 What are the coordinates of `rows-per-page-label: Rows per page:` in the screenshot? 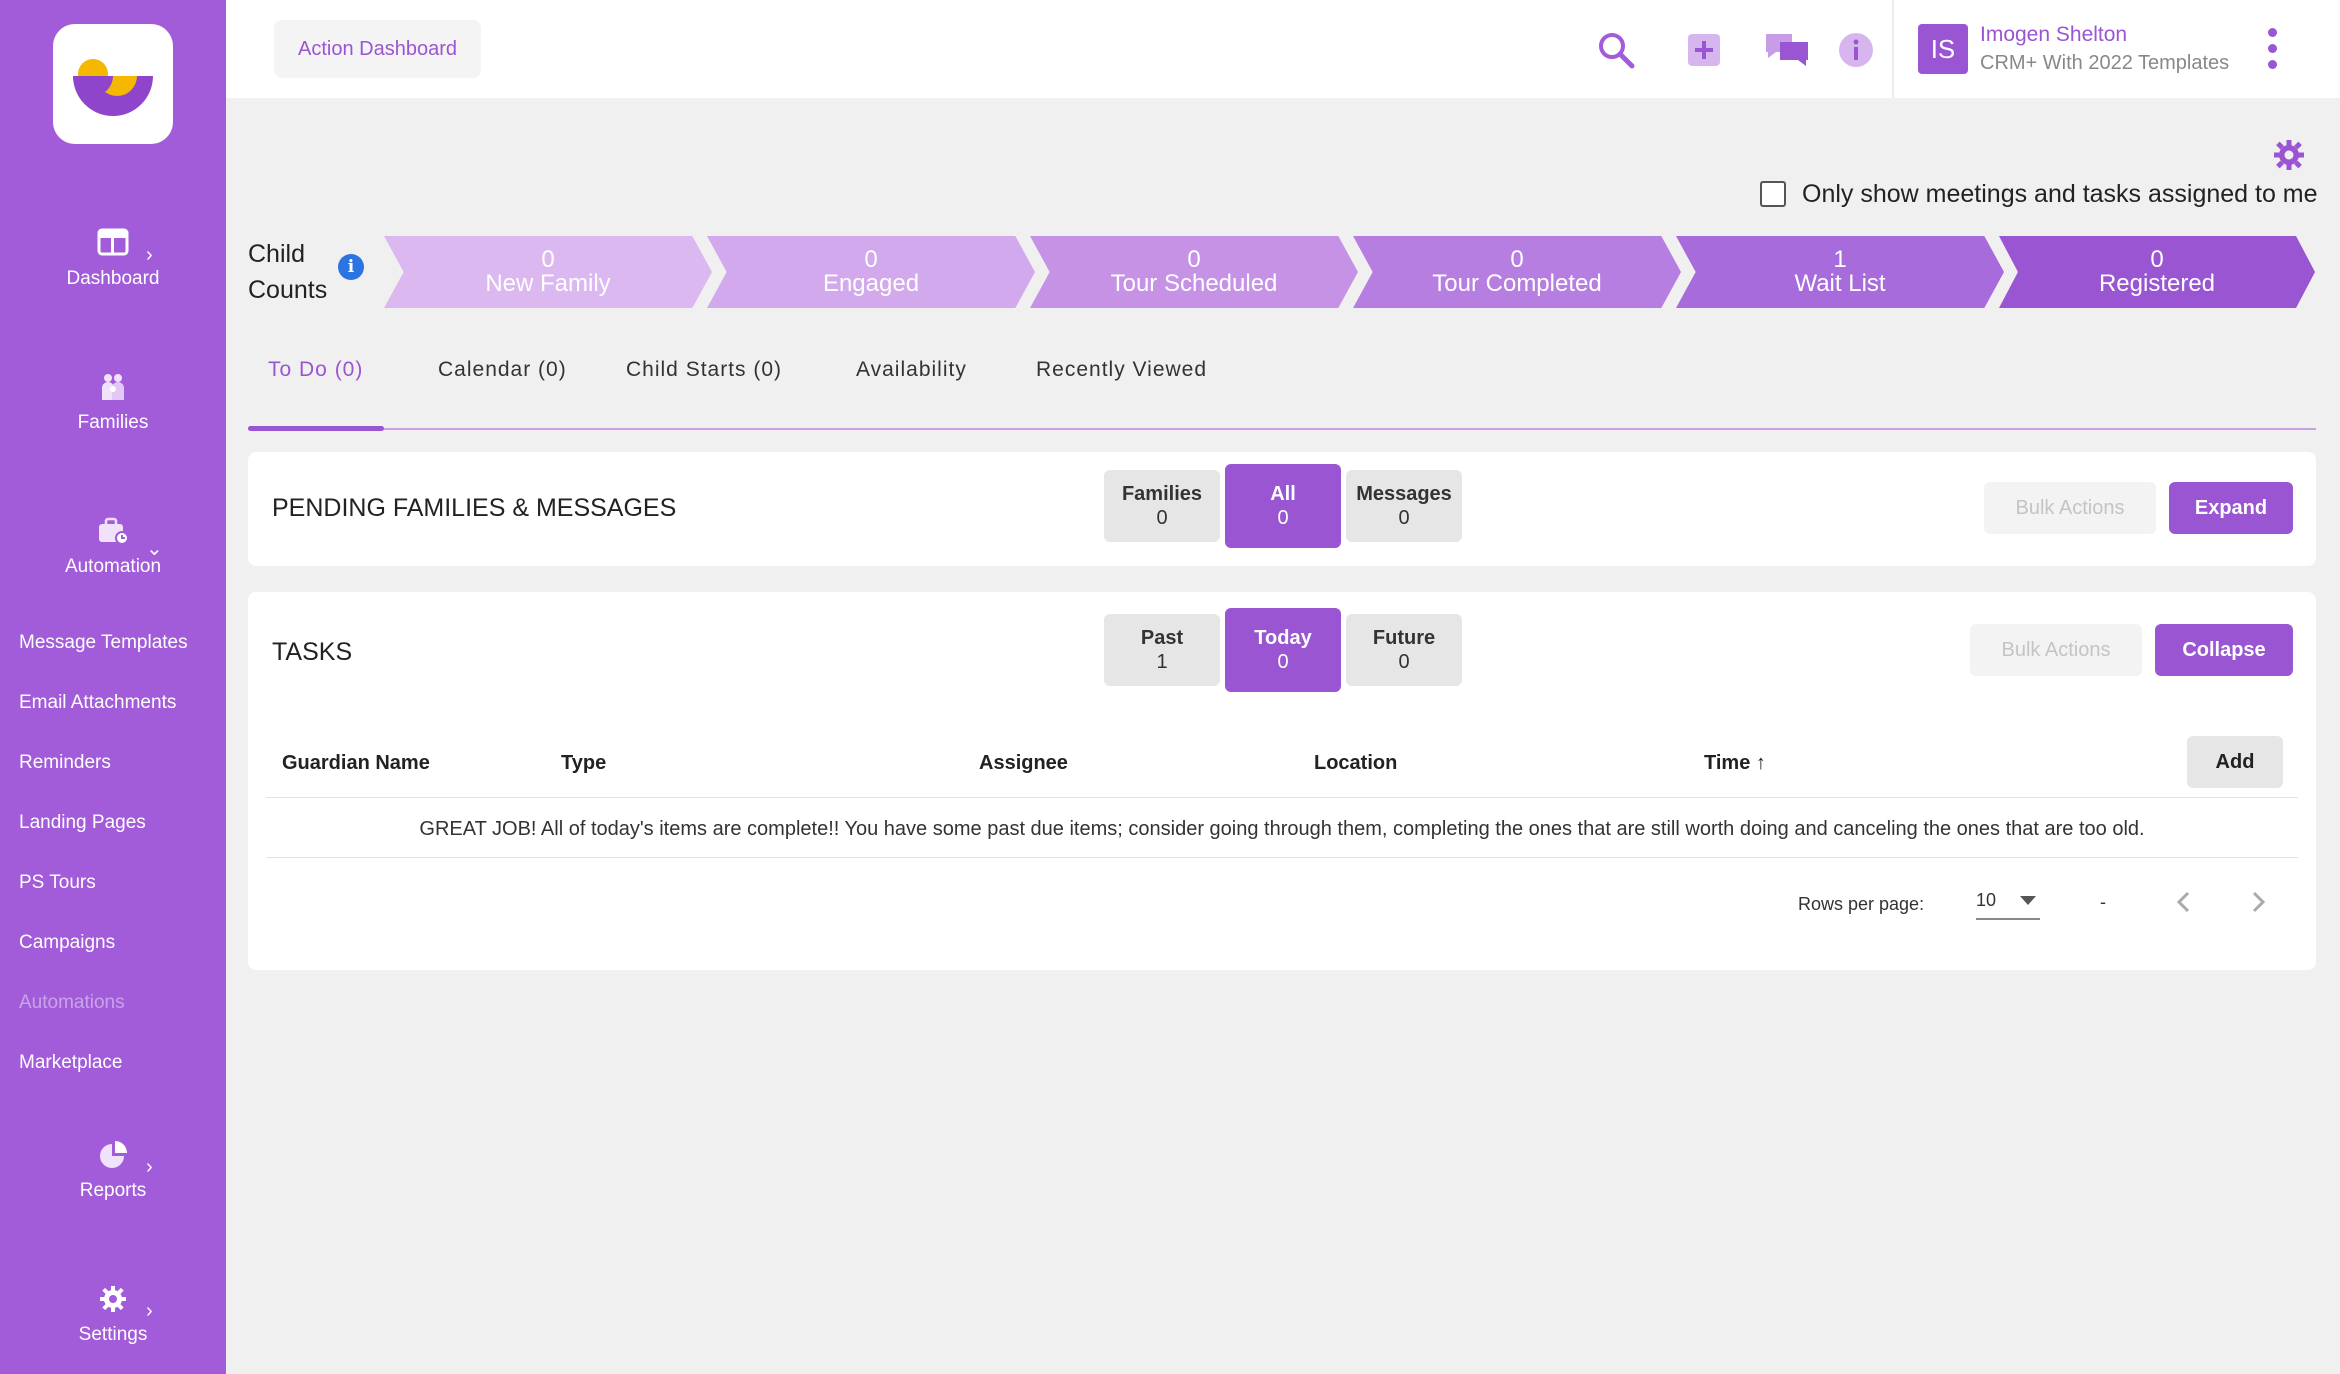 It's located at (1861, 904).